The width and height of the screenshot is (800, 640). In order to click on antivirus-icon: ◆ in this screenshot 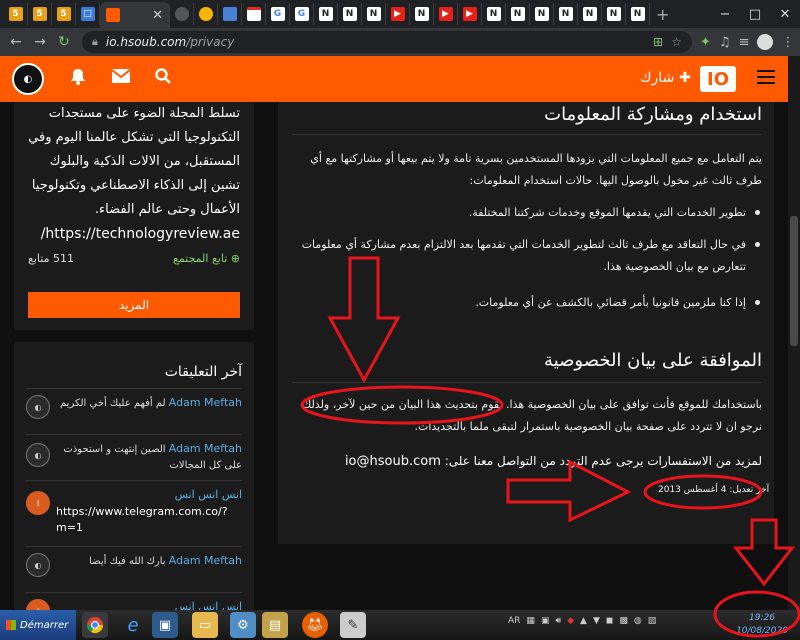, I will do `click(570, 621)`.